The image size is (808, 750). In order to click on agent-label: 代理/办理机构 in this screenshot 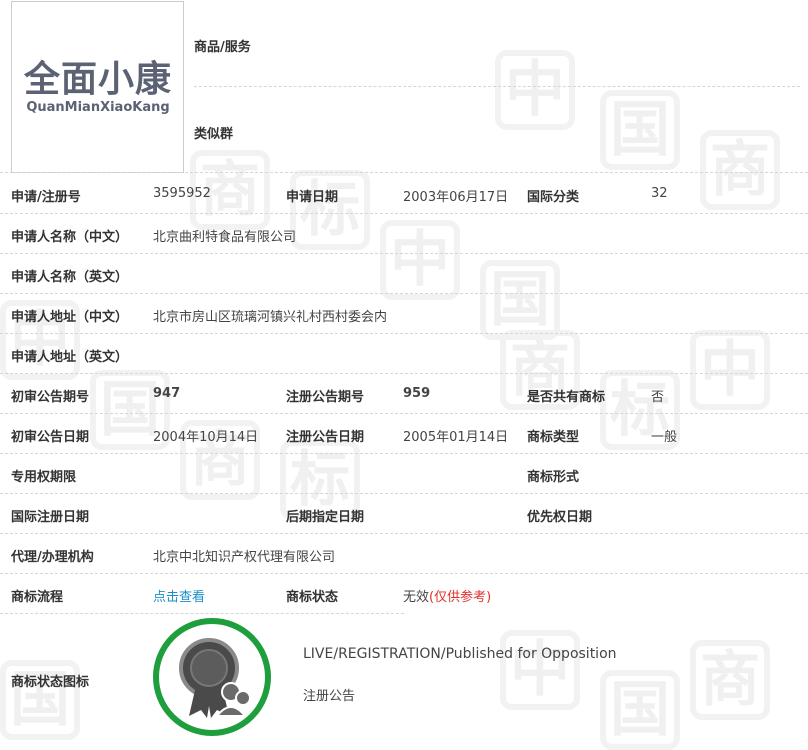, I will do `click(52, 557)`.